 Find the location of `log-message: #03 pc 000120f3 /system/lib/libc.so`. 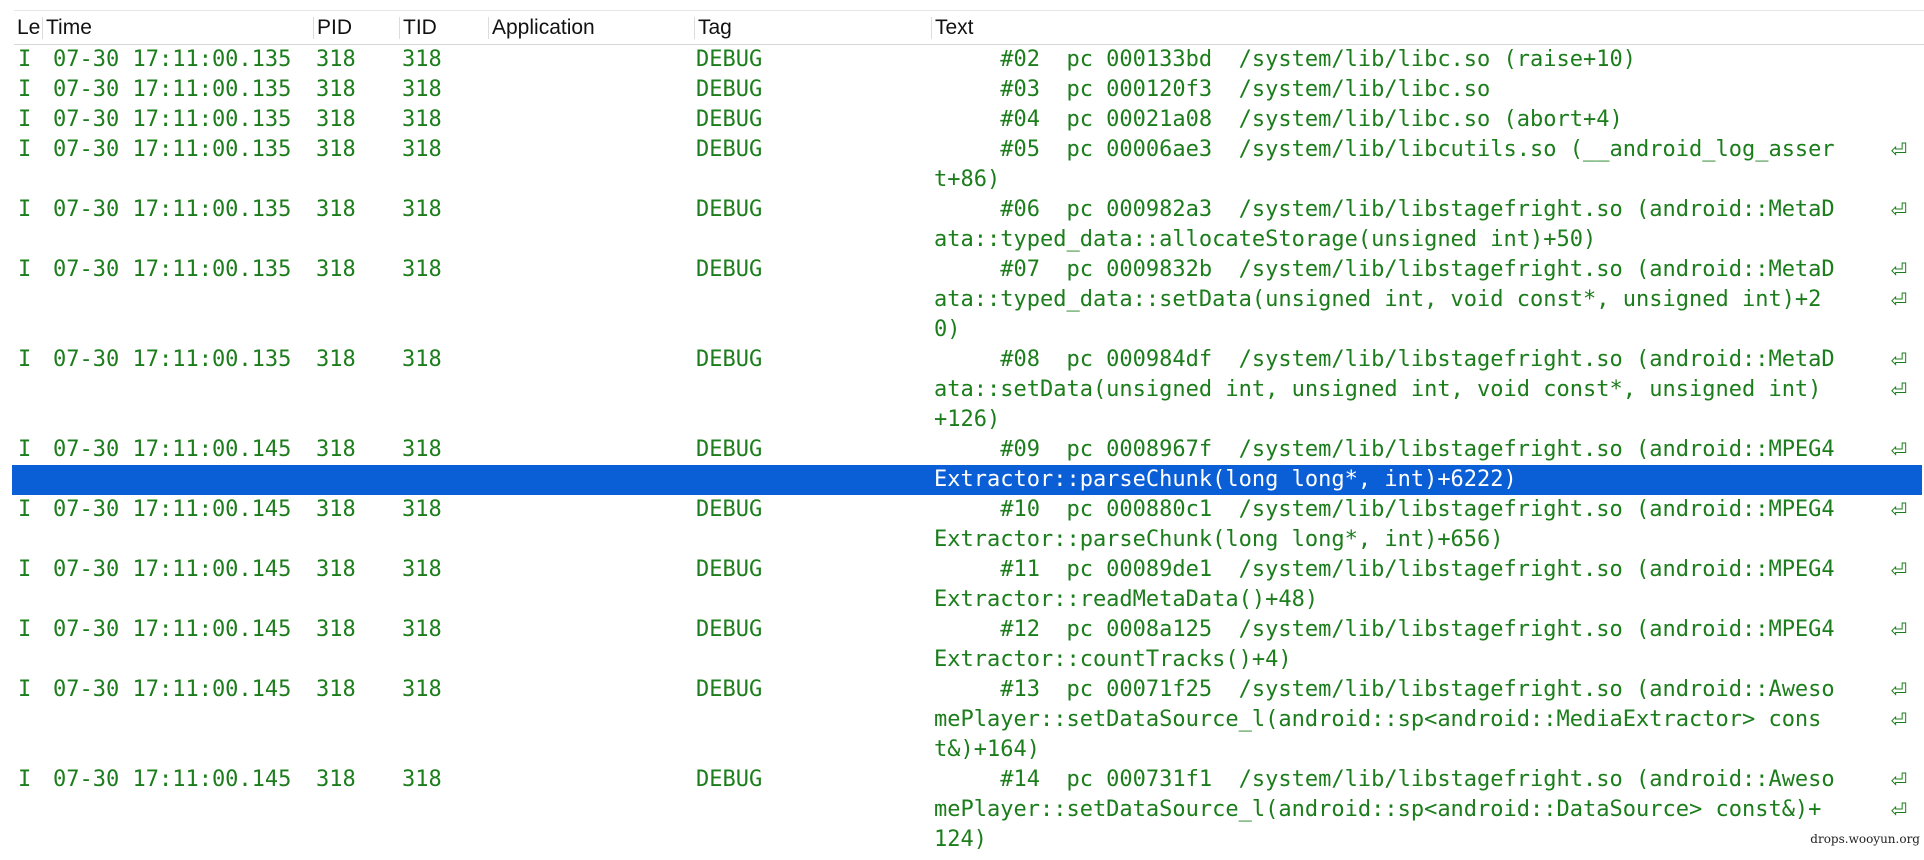

log-message: #03 pc 000120f3 /system/lib/libc.so is located at coordinates (1414, 90).